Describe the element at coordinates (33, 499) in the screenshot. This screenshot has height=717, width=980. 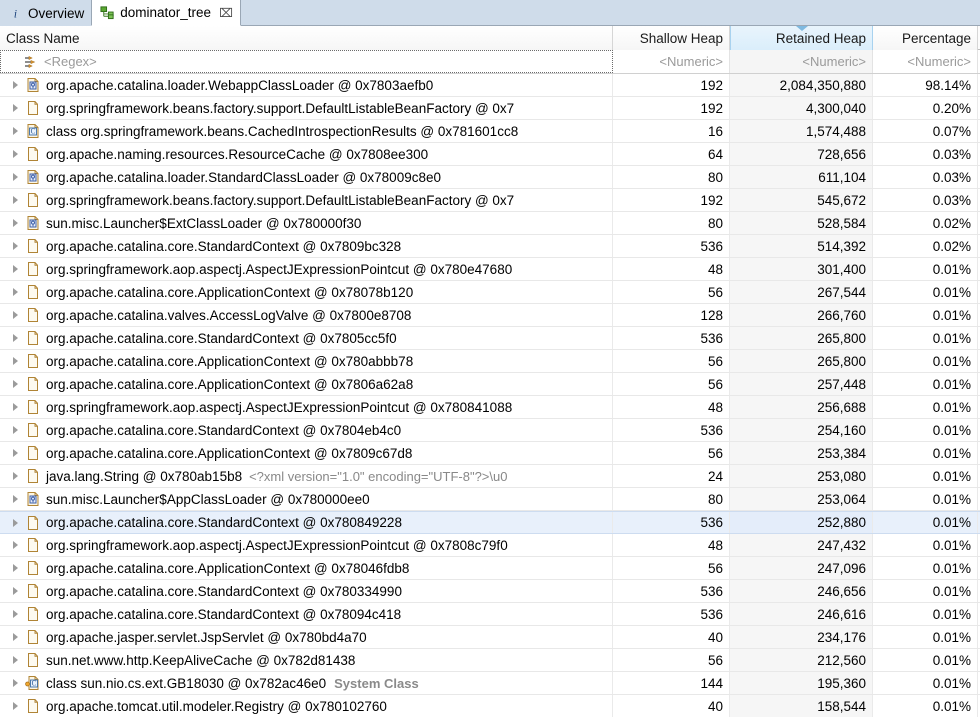
I see `classloader-icon` at that location.